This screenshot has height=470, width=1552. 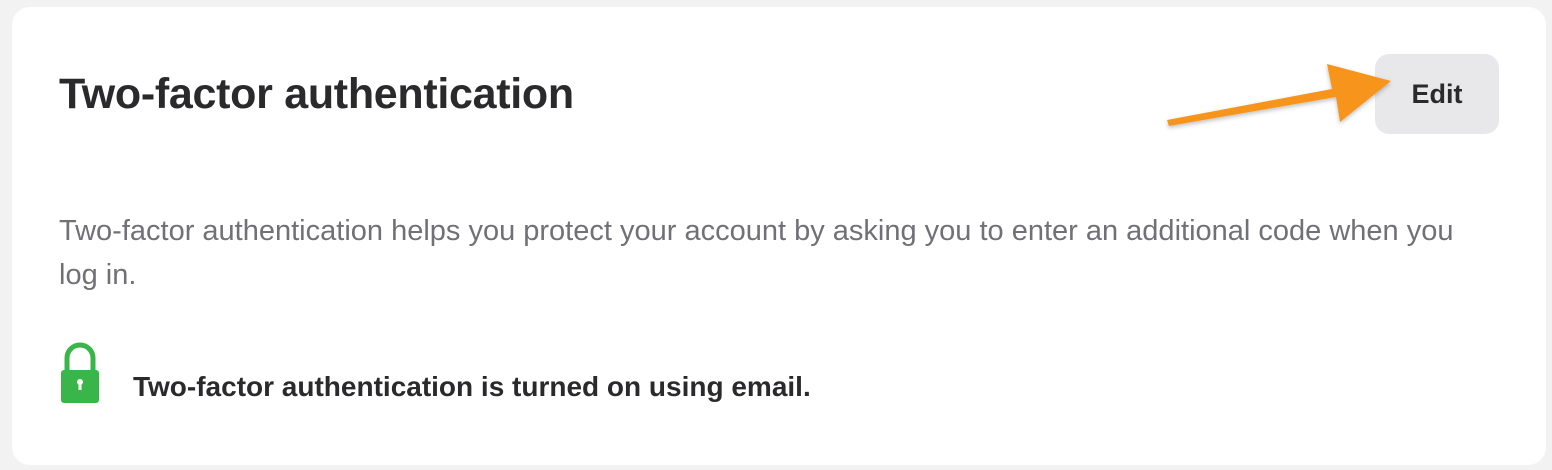 I want to click on edit-button: Edit, so click(x=1437, y=94).